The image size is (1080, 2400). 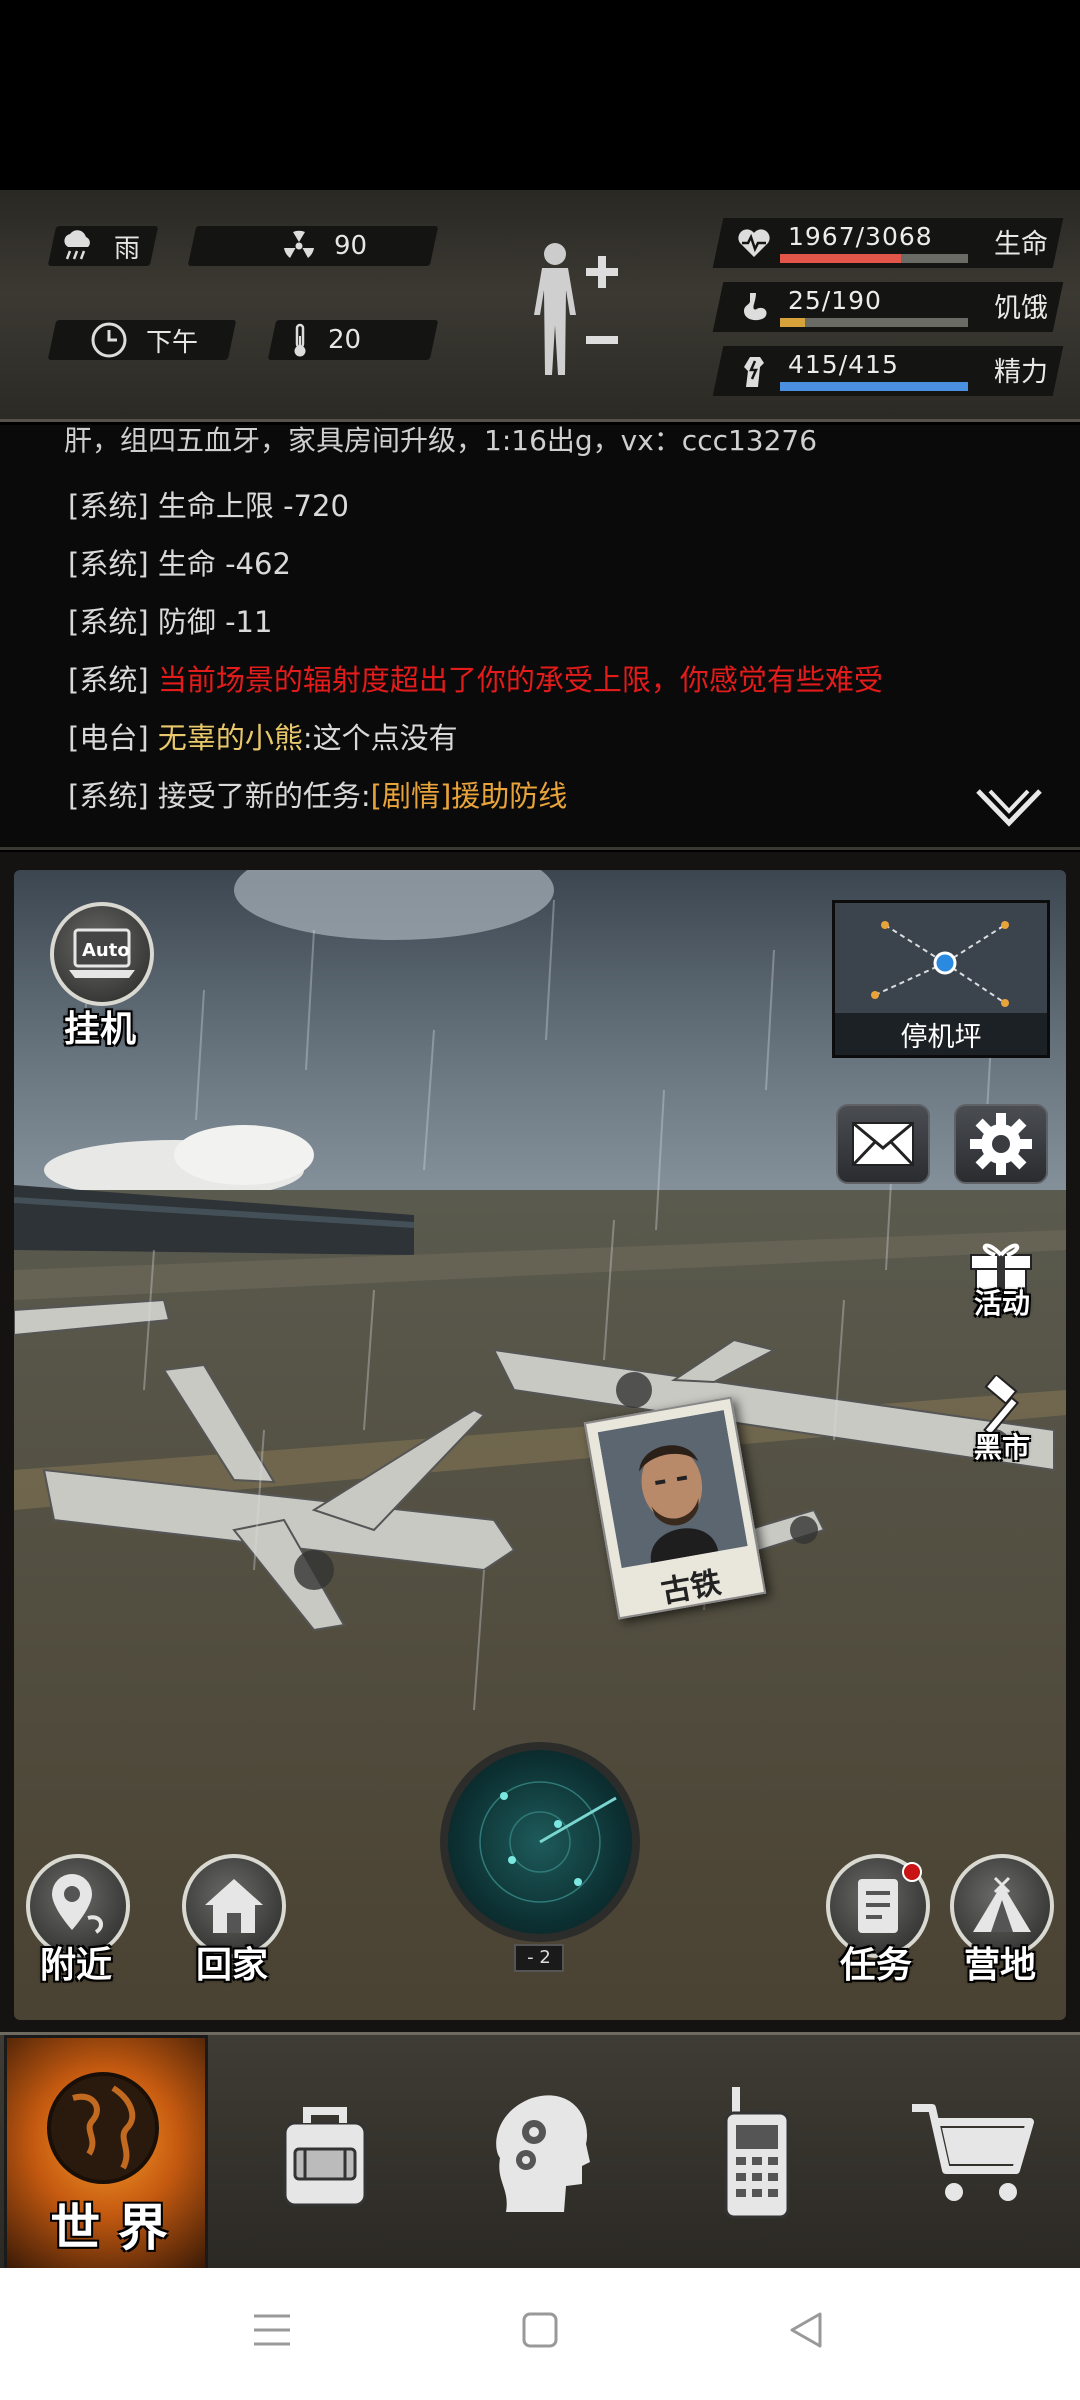 What do you see at coordinates (232, 1965) in the screenshot?
I see `home-label: 回家` at bounding box center [232, 1965].